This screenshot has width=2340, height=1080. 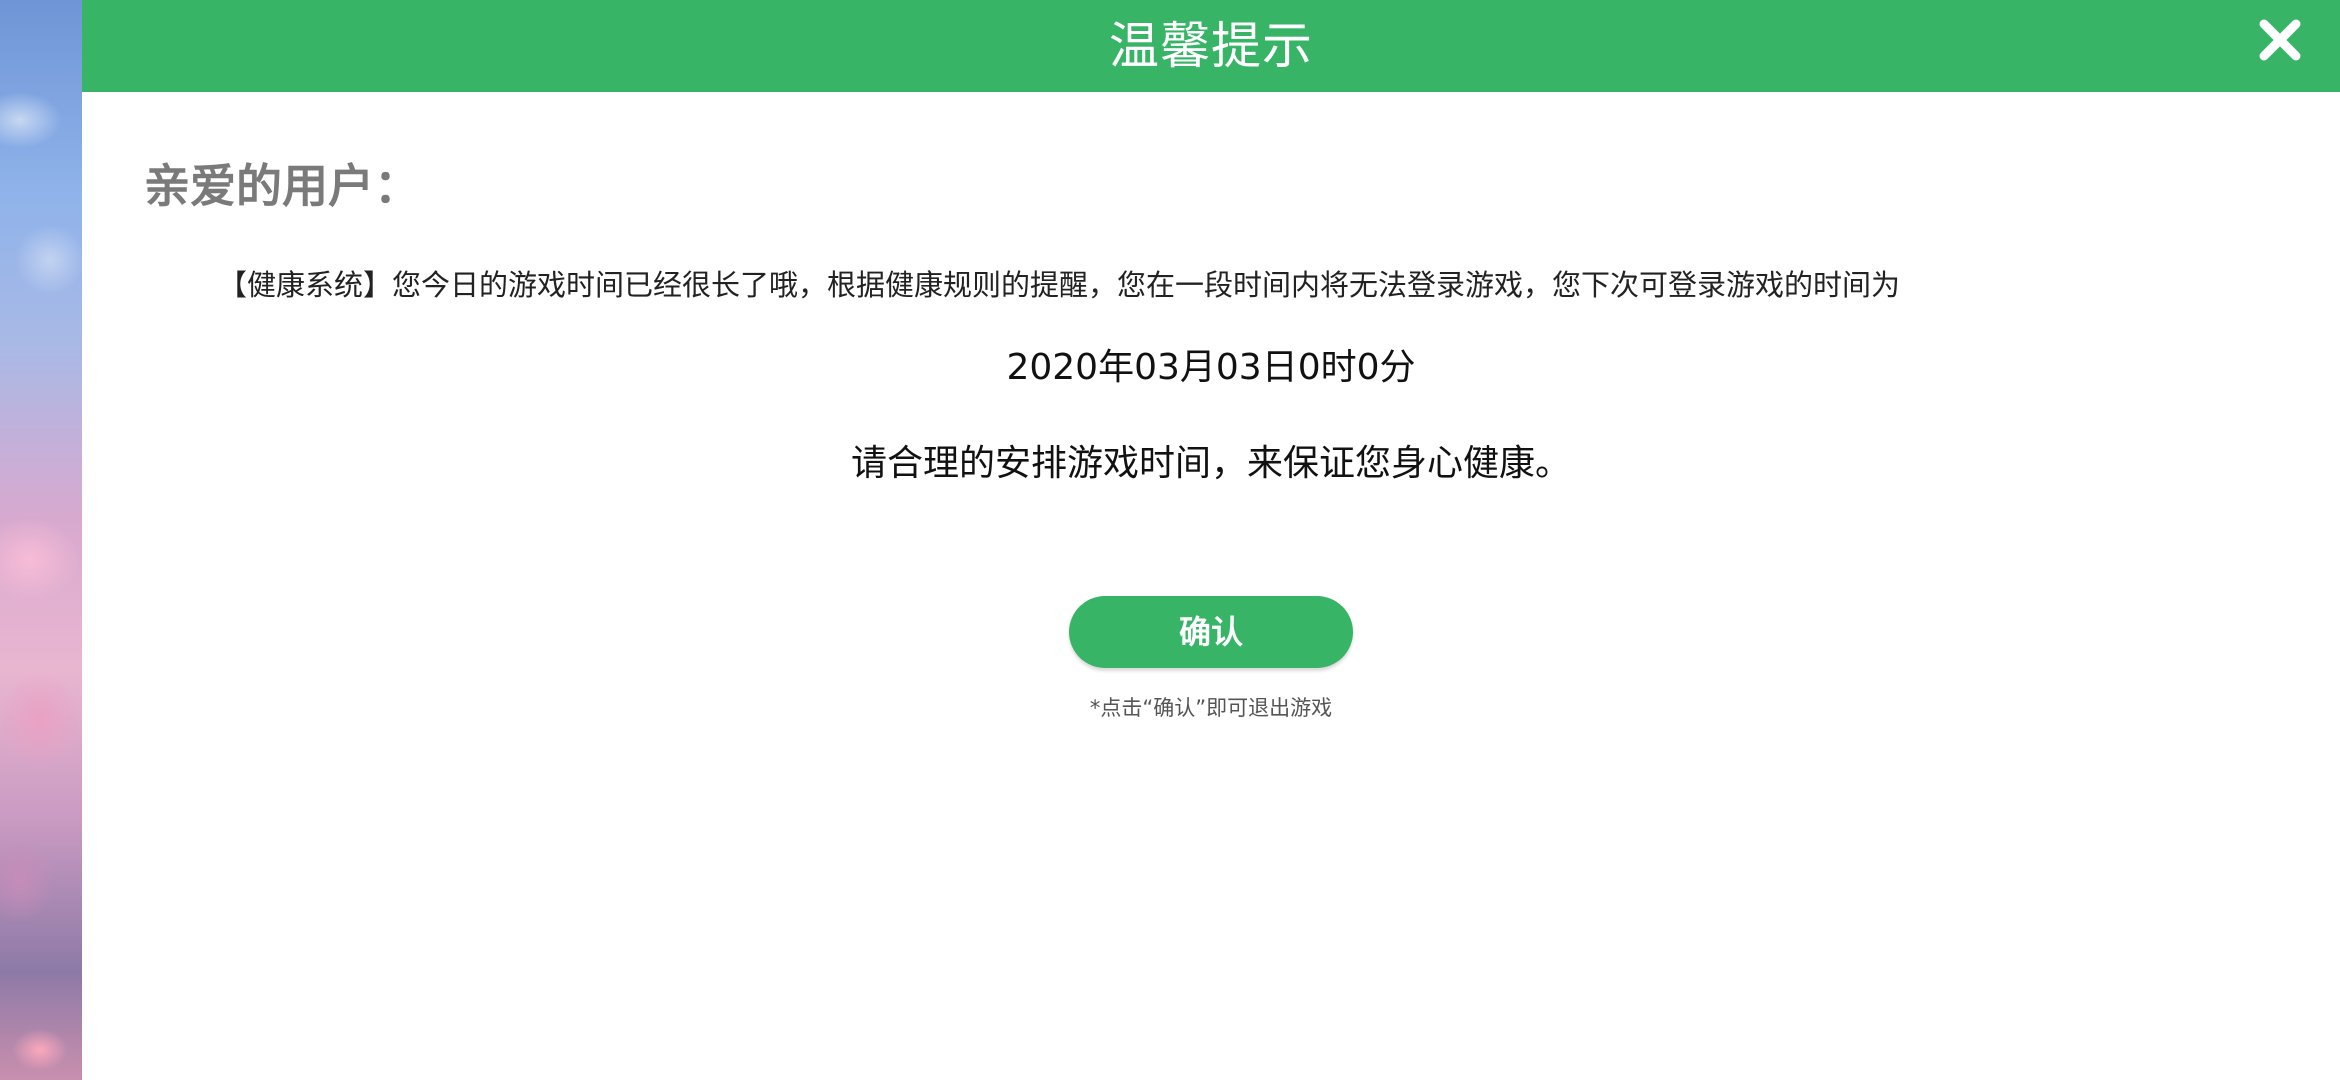 What do you see at coordinates (1211, 708) in the screenshot?
I see `exit-hint: *点击“确认”即可退出游戏` at bounding box center [1211, 708].